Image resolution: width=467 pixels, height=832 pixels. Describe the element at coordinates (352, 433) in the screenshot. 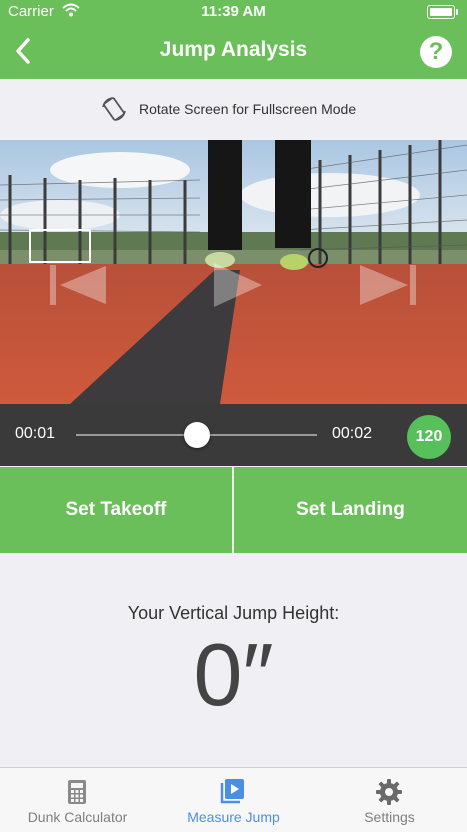

I see `end-time: 00:02` at that location.